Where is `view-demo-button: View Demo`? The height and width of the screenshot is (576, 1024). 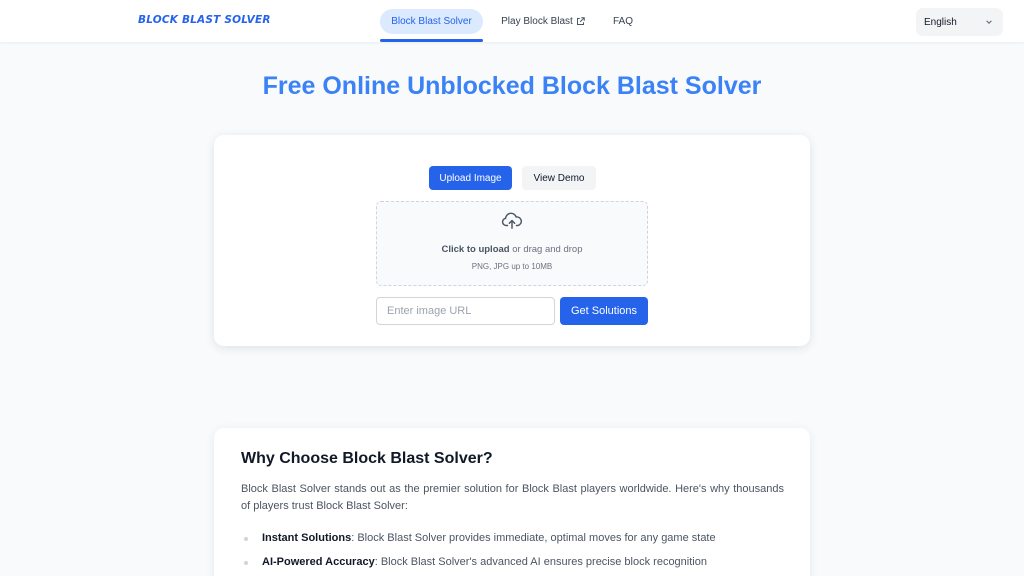
view-demo-button: View Demo is located at coordinates (559, 178).